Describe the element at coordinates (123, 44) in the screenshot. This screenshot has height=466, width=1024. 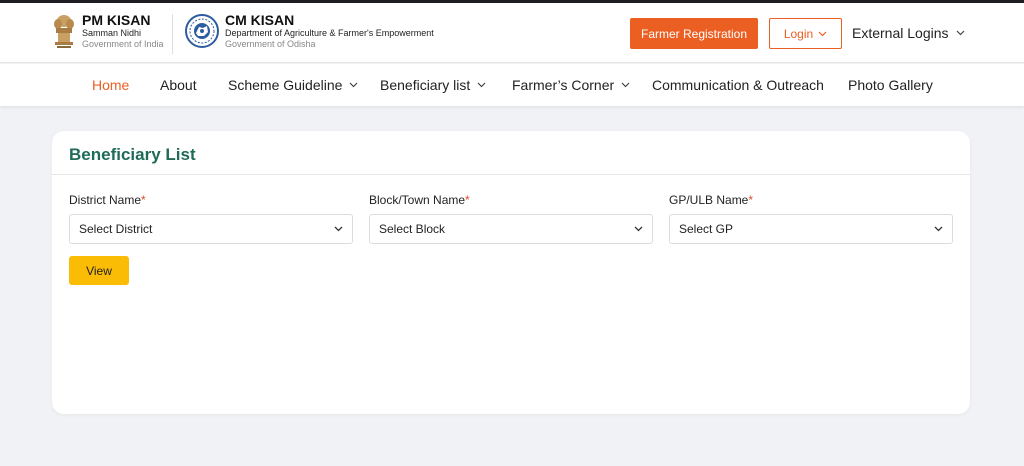
I see `pm-kisan-org: Government of India` at that location.